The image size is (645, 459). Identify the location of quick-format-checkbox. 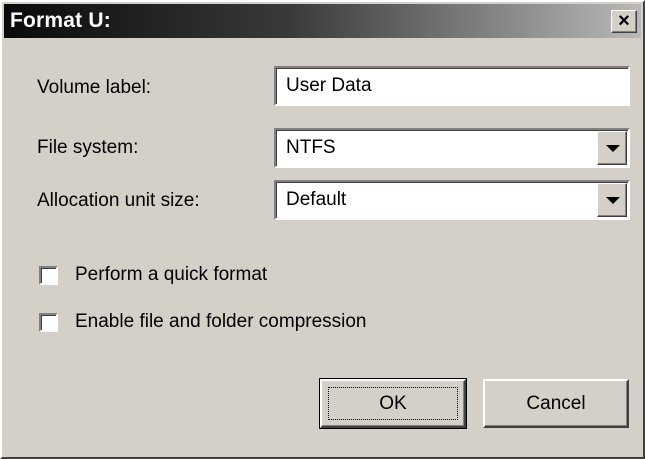
(48, 275).